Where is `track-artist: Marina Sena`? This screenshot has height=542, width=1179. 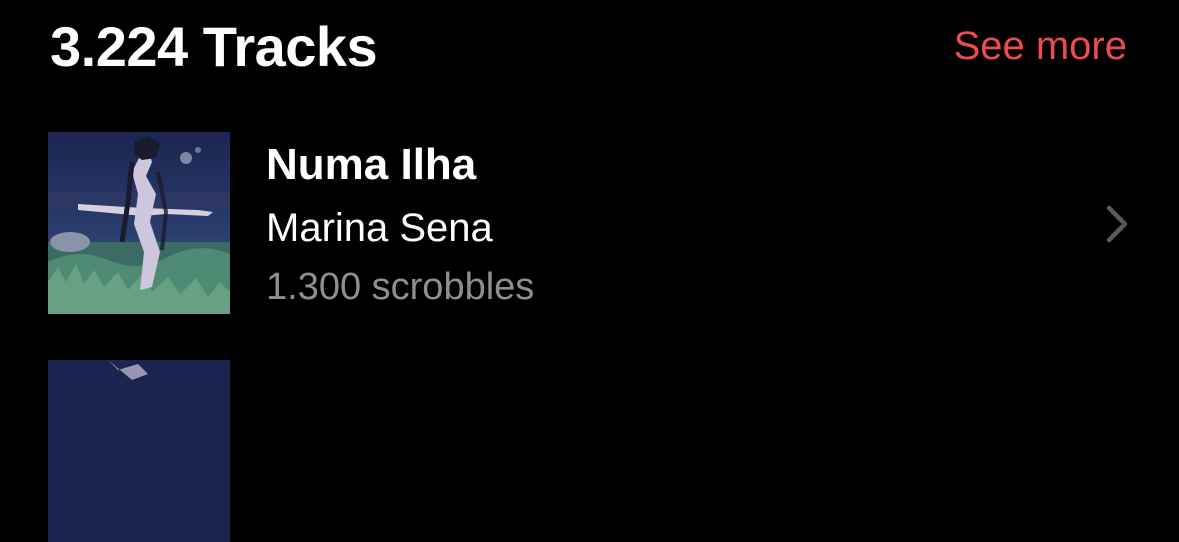 track-artist: Marina Sena is located at coordinates (379, 228).